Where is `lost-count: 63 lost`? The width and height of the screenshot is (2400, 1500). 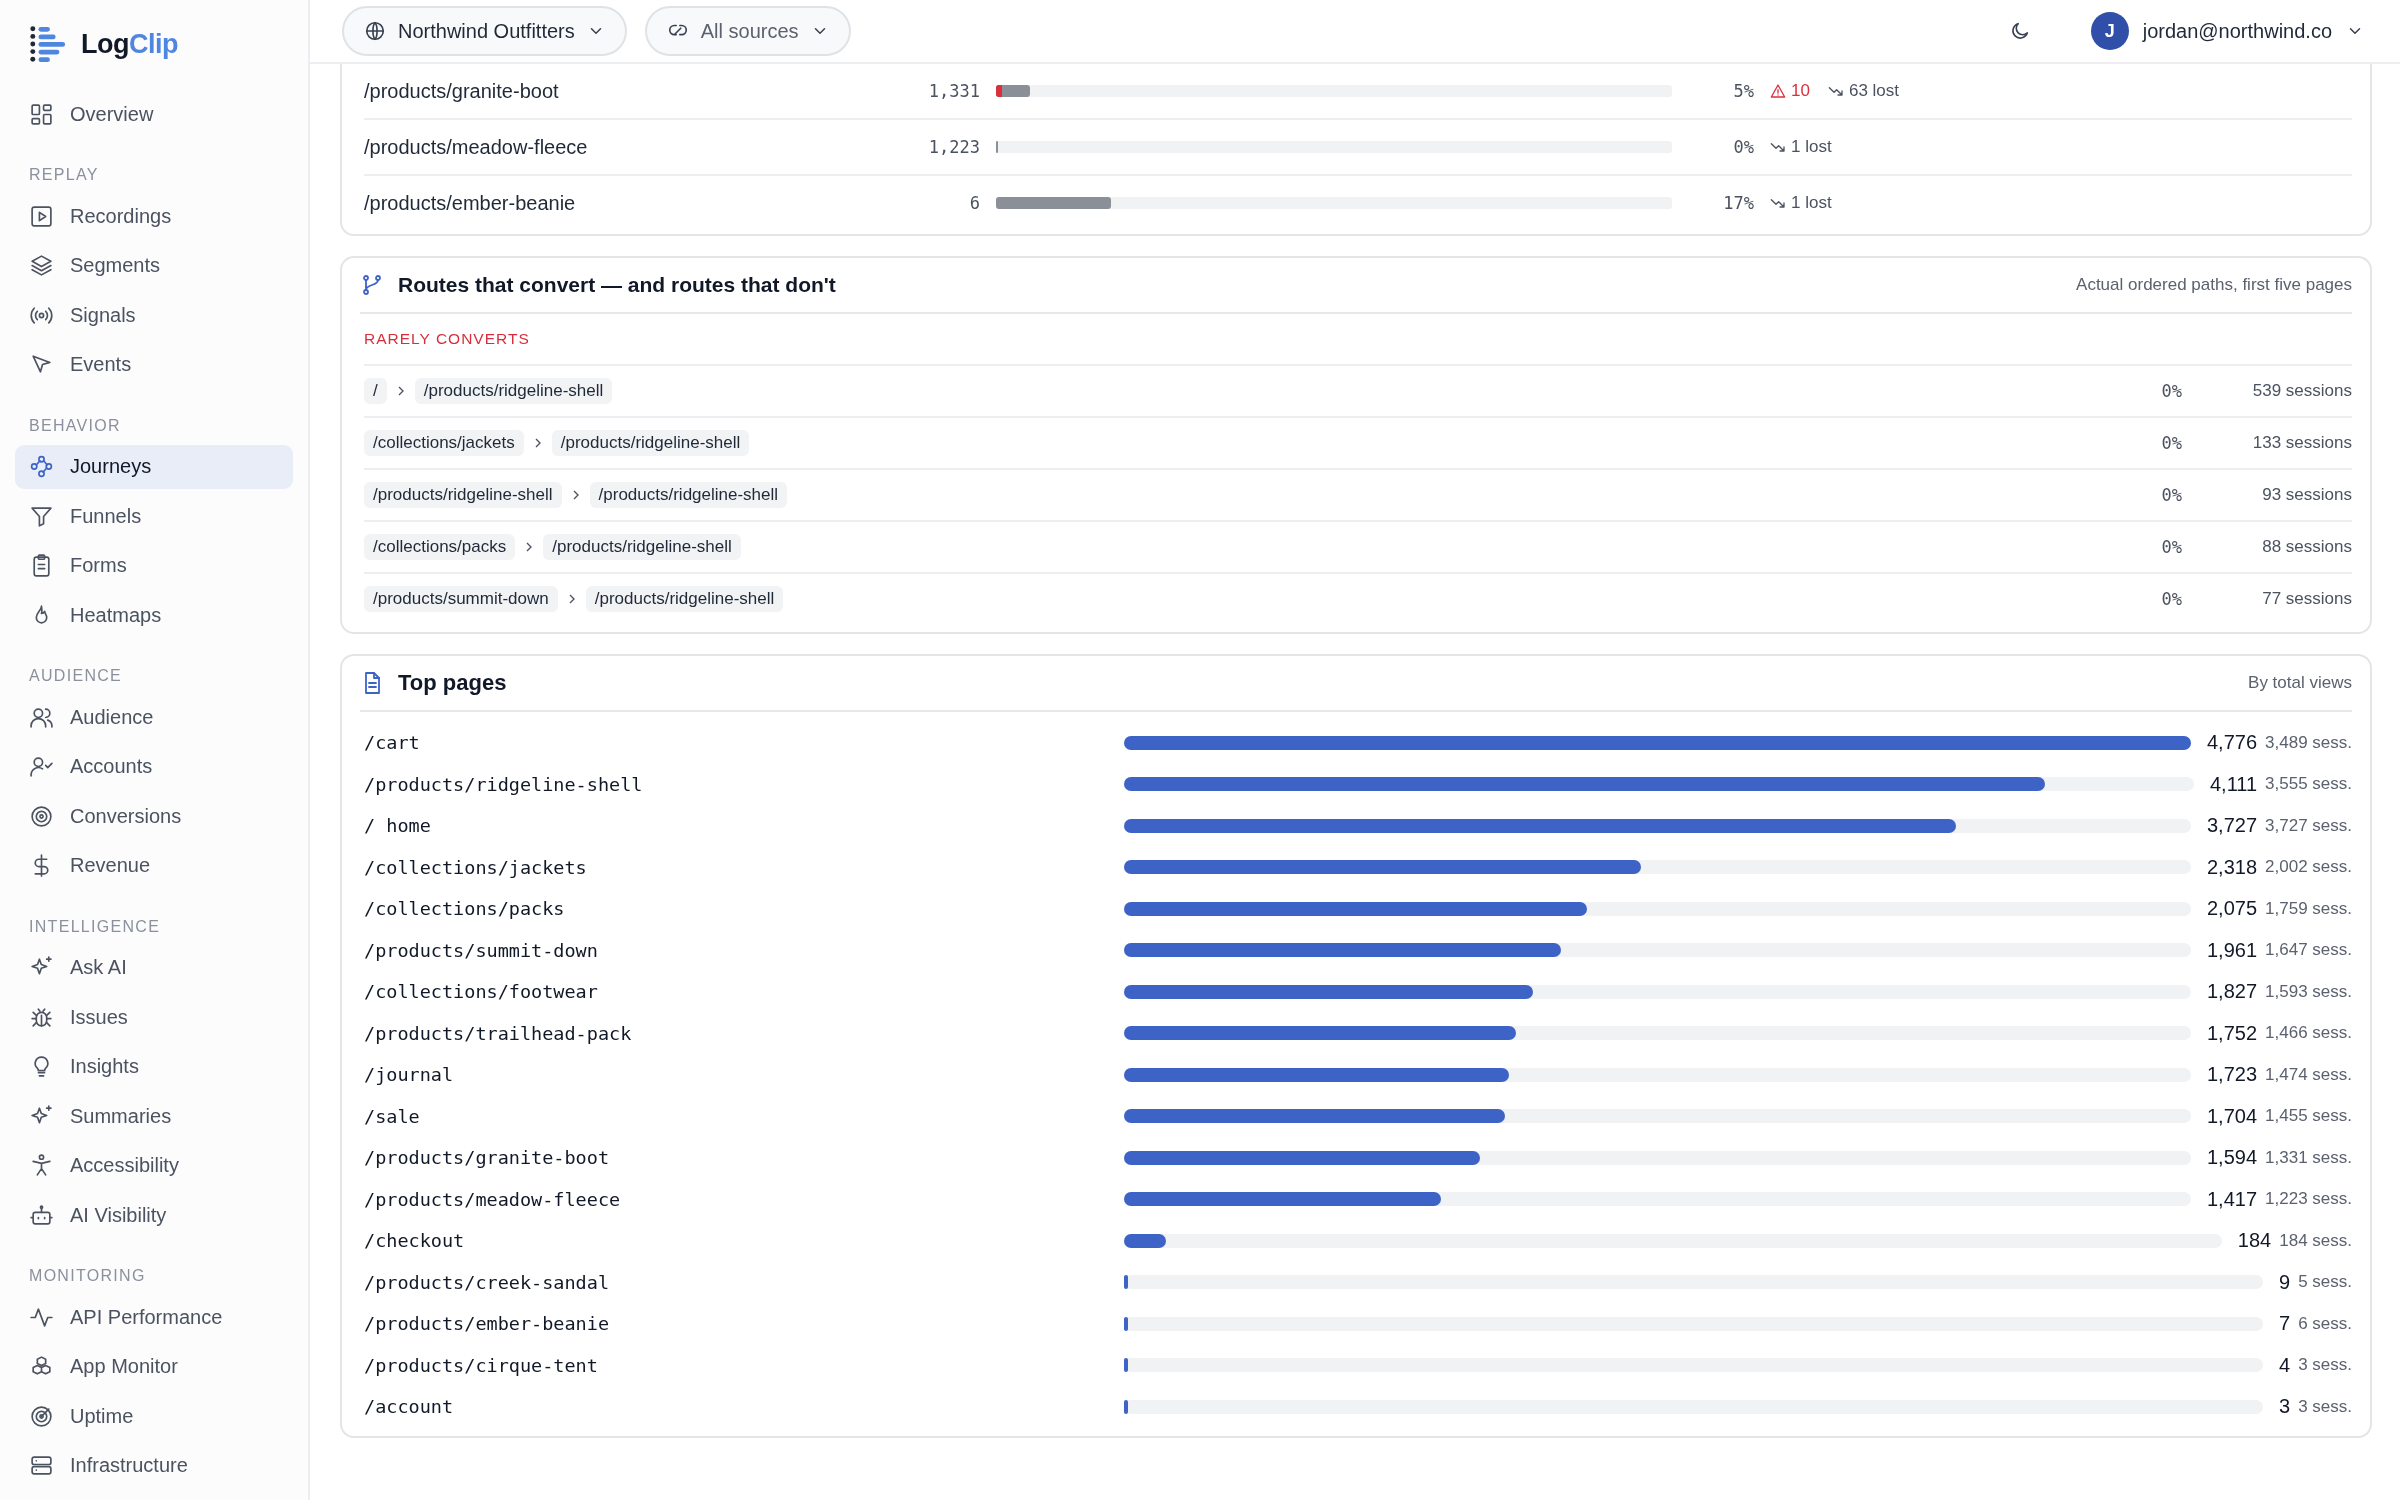 lost-count: 63 lost is located at coordinates (1873, 91).